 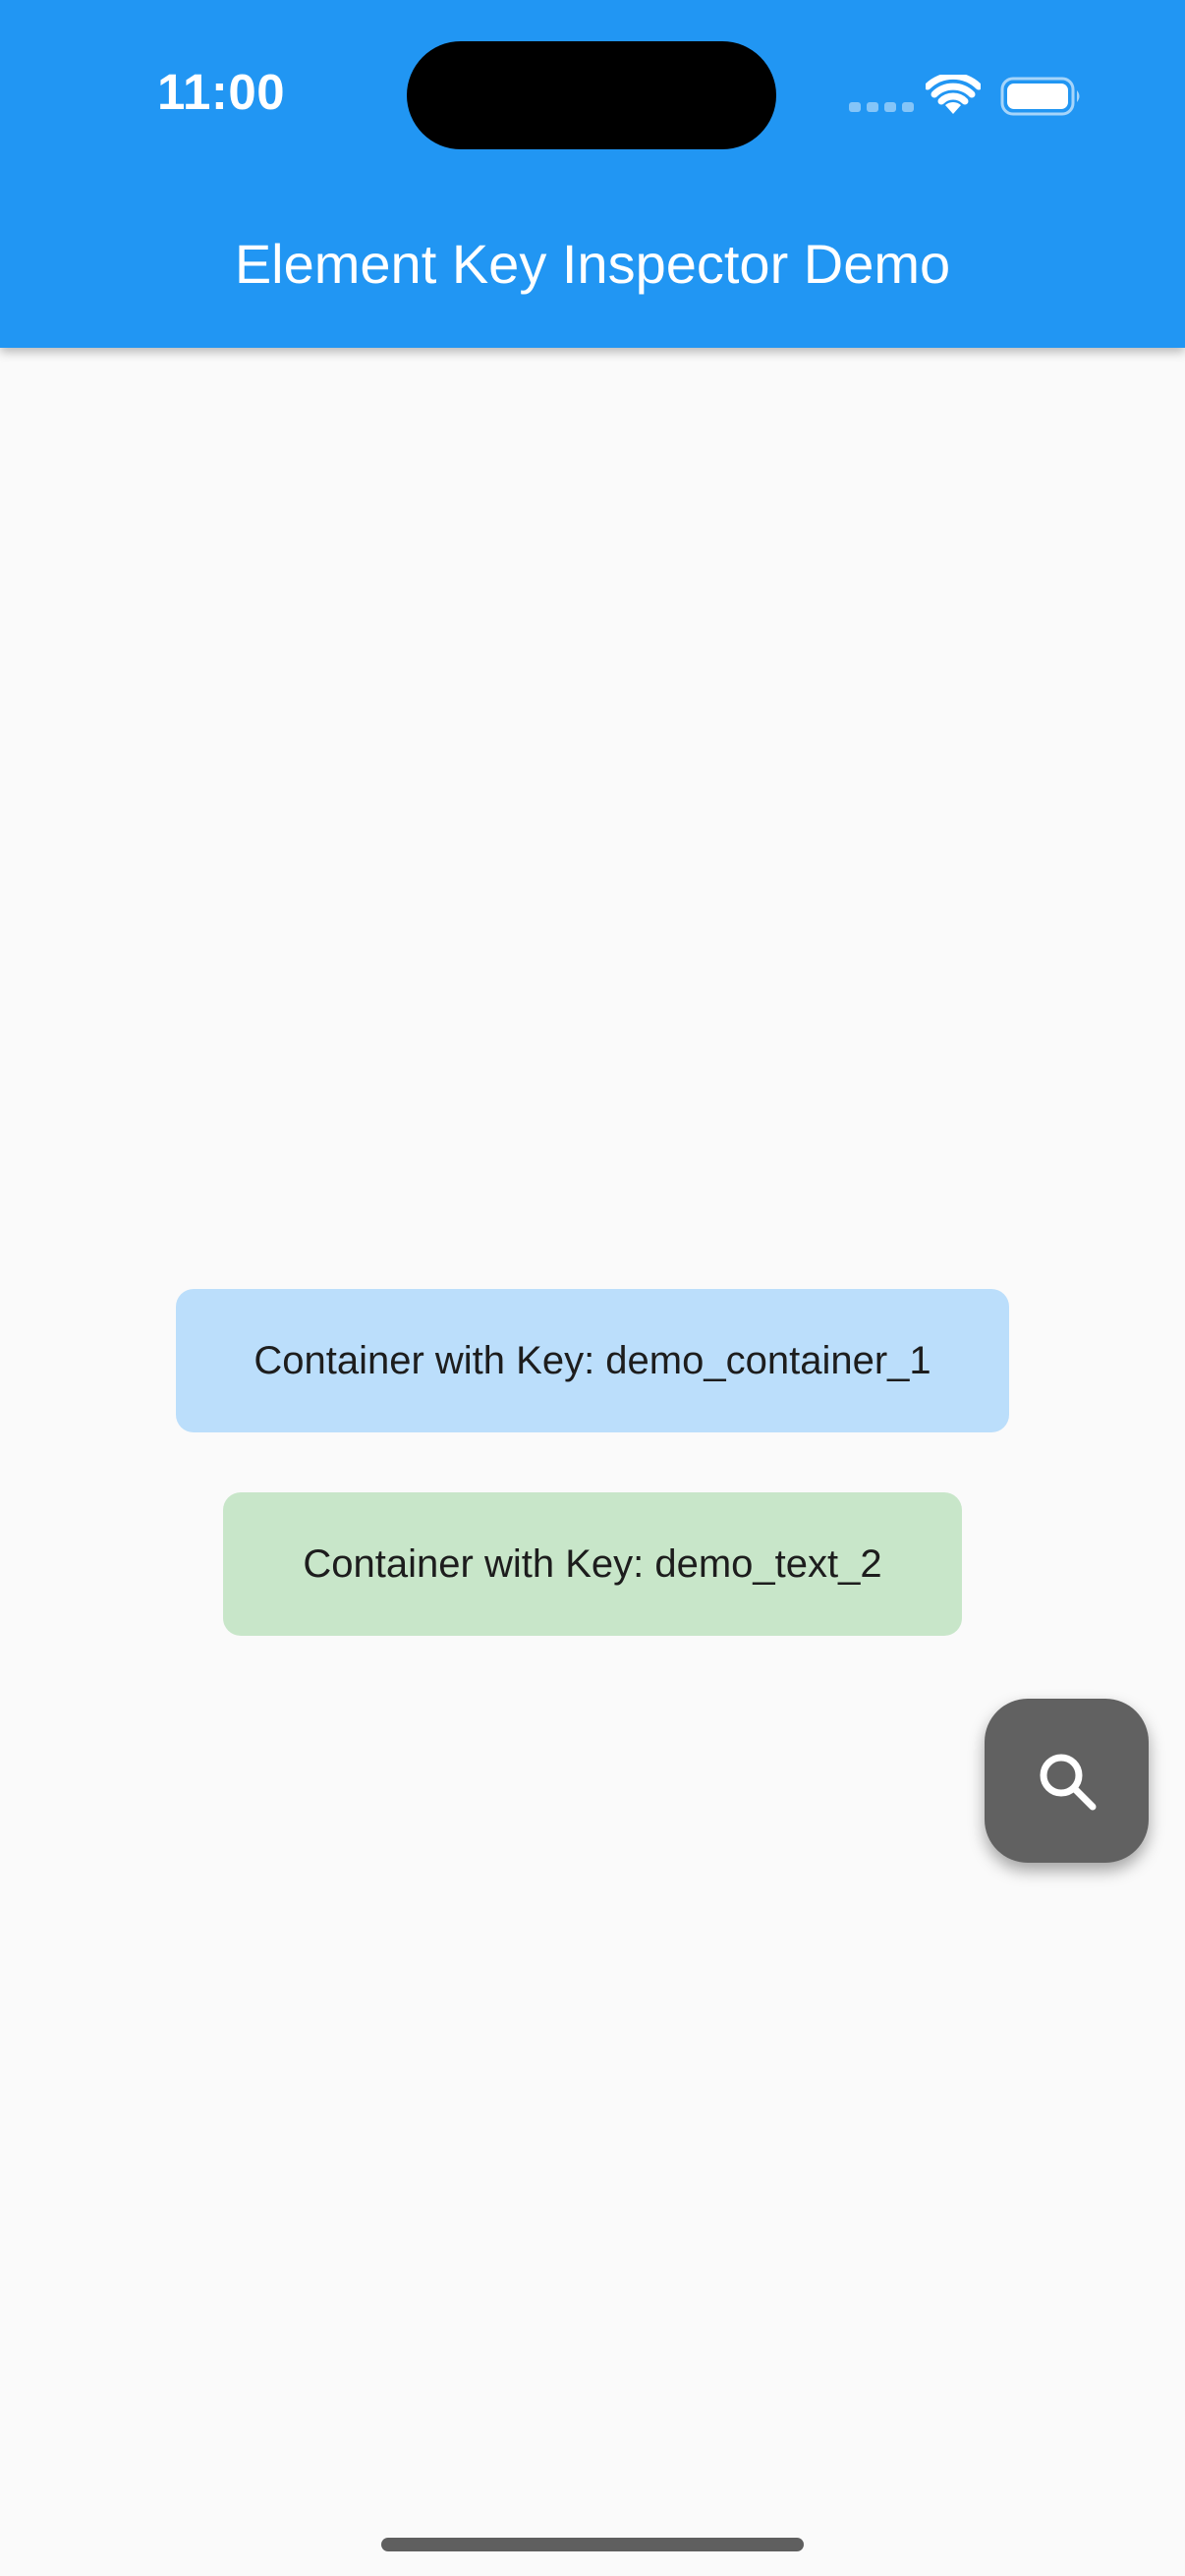 What do you see at coordinates (954, 94) in the screenshot?
I see `wifi-icon` at bounding box center [954, 94].